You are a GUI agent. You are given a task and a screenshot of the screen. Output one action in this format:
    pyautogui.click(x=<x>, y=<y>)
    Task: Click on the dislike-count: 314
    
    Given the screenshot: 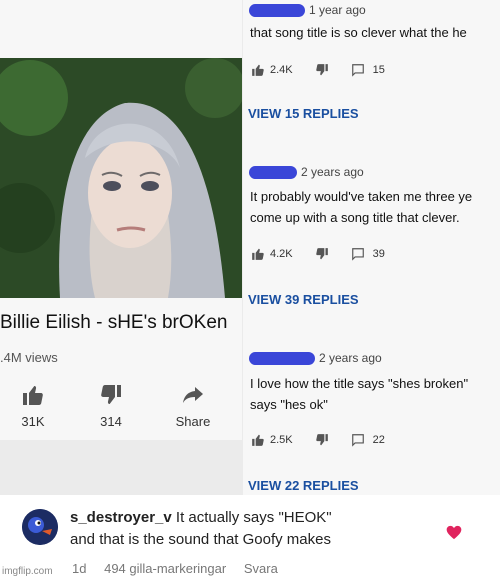 What is the action you would take?
    pyautogui.click(x=111, y=421)
    